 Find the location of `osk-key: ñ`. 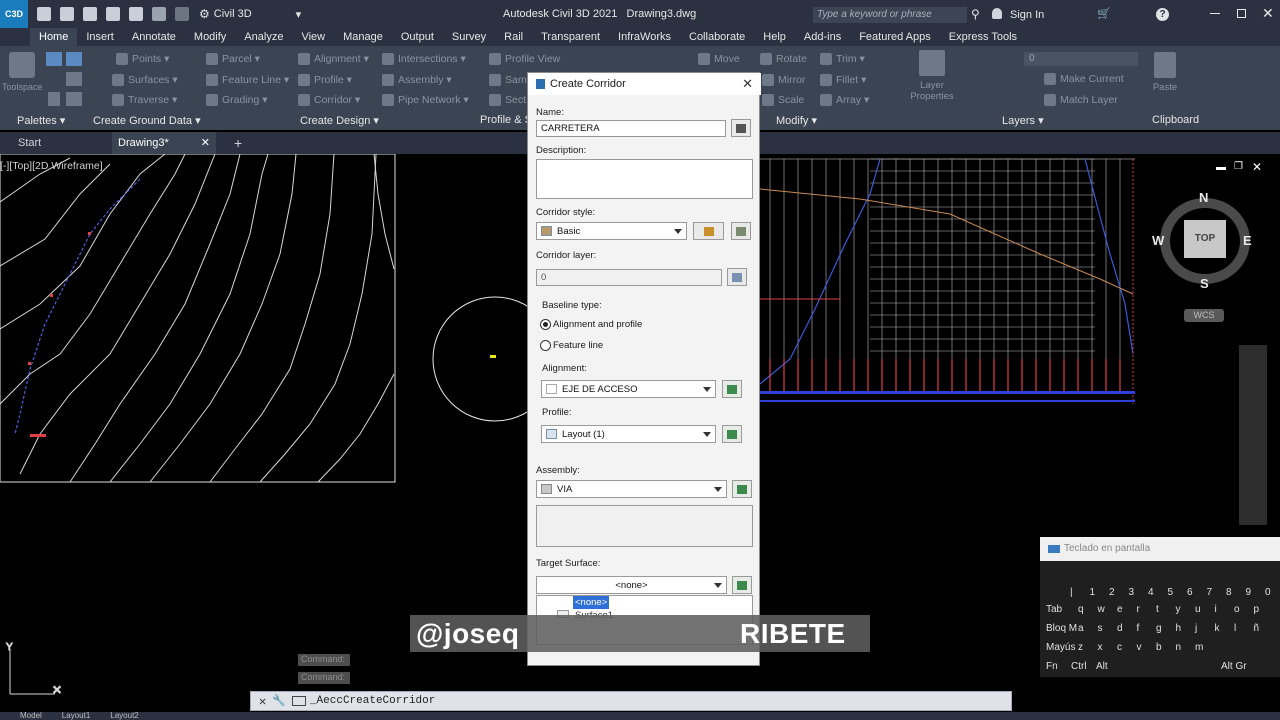

osk-key: ñ is located at coordinates (1257, 628).